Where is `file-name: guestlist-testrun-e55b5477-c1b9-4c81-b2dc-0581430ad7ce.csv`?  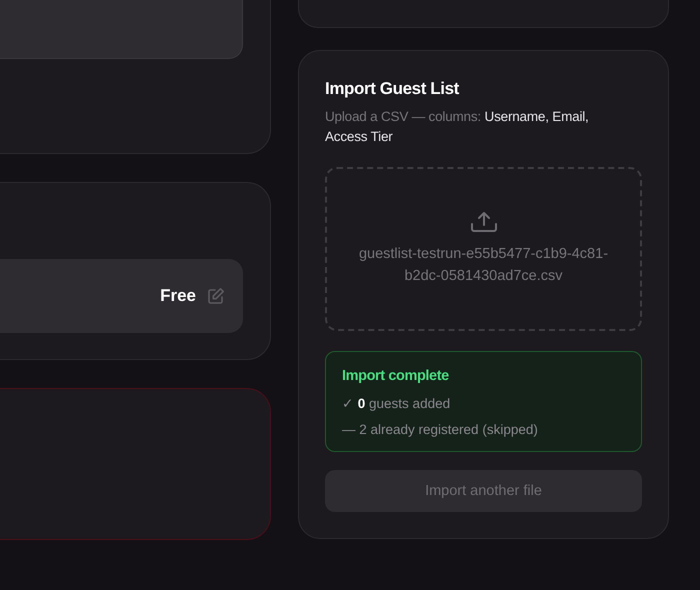 file-name: guestlist-testrun-e55b5477-c1b9-4c81-b2dc-0581430ad7ce.csv is located at coordinates (484, 265).